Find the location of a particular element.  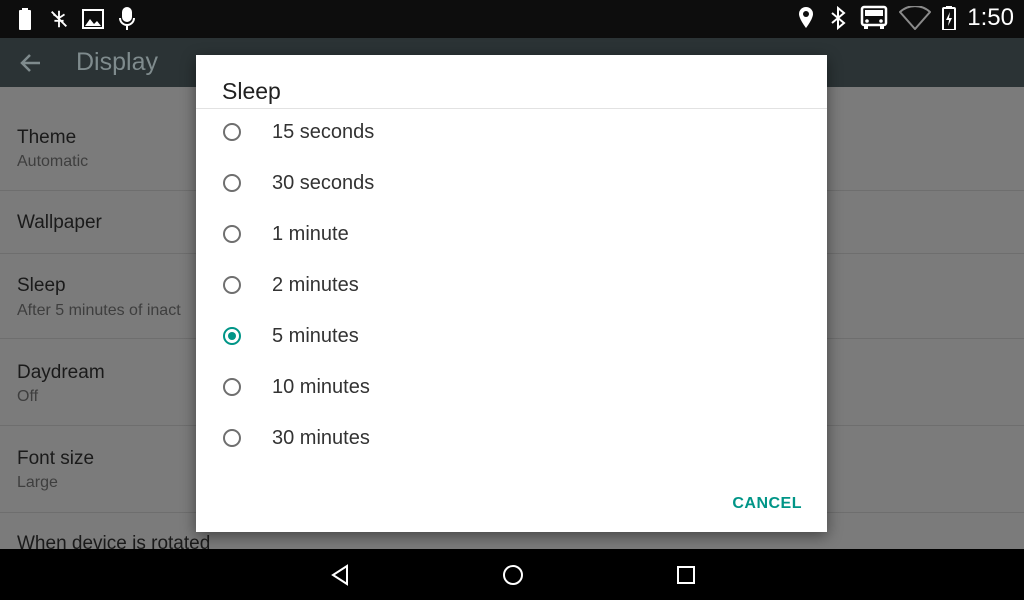

sleep-option-2-minutes: 2 minutes is located at coordinates (511, 287).